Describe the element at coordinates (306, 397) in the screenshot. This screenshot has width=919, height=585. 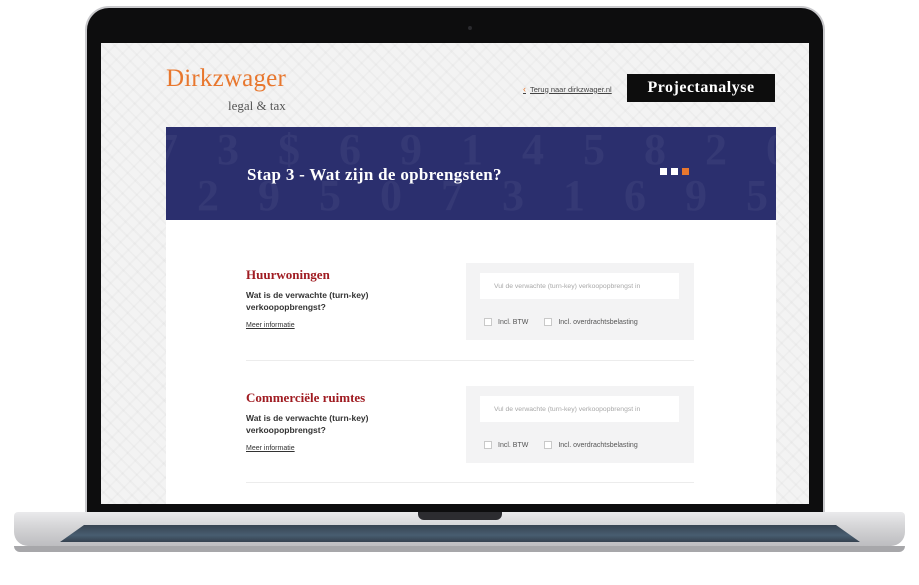
I see `section-title: Commerciële ruimtes` at that location.